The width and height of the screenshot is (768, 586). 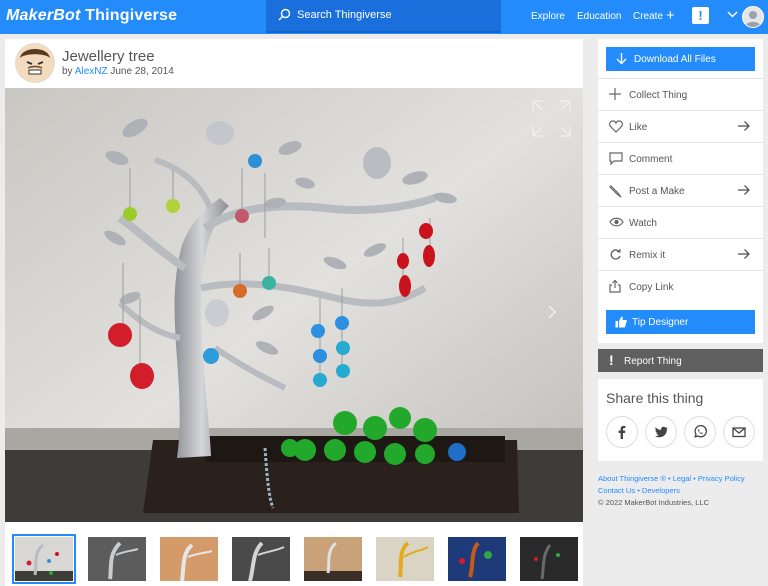 I want to click on creator-avatar, so click(x=35, y=63).